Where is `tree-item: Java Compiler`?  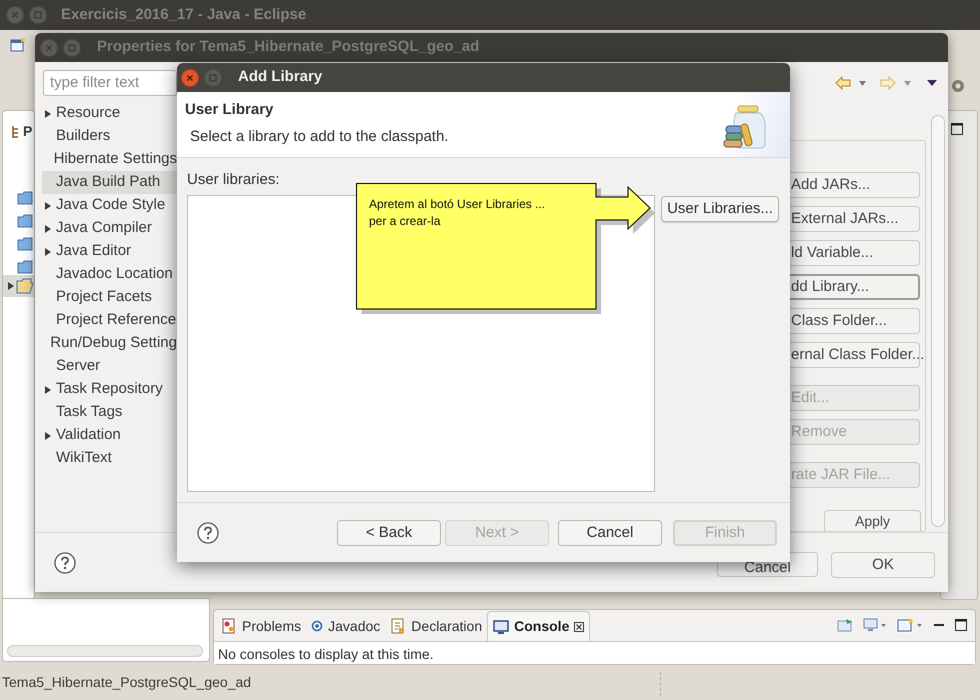 tree-item: Java Compiler is located at coordinates (109, 228).